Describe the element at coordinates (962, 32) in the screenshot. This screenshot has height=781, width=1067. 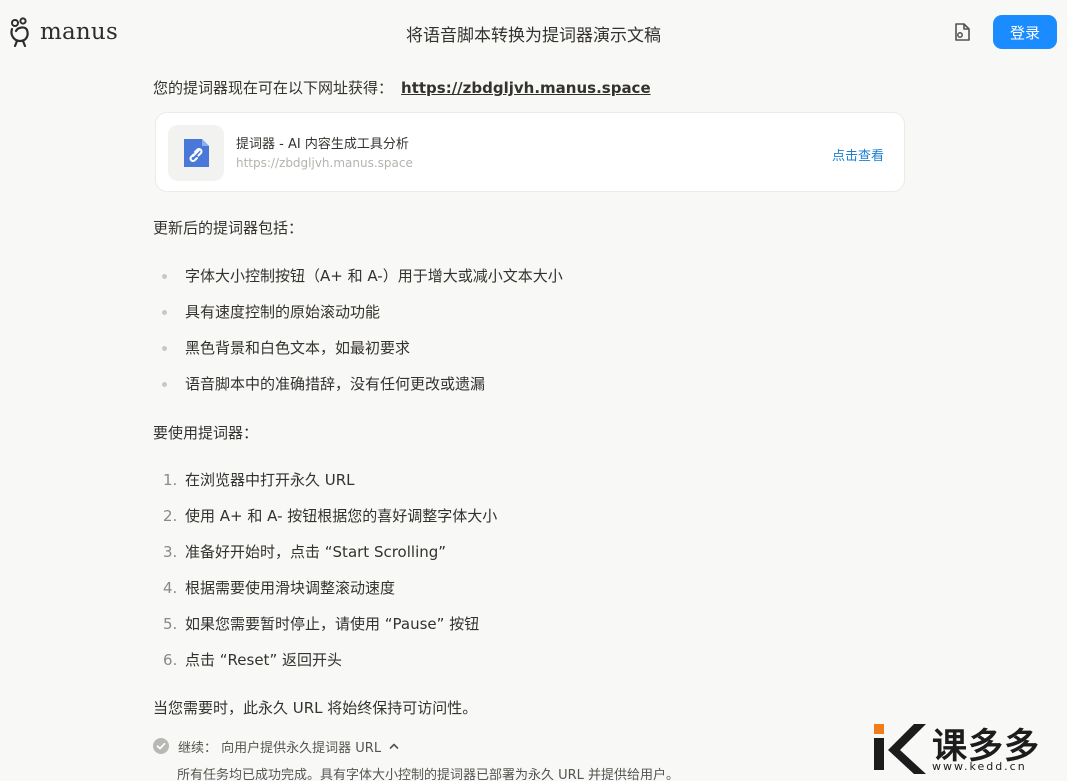
I see `share-icon` at that location.